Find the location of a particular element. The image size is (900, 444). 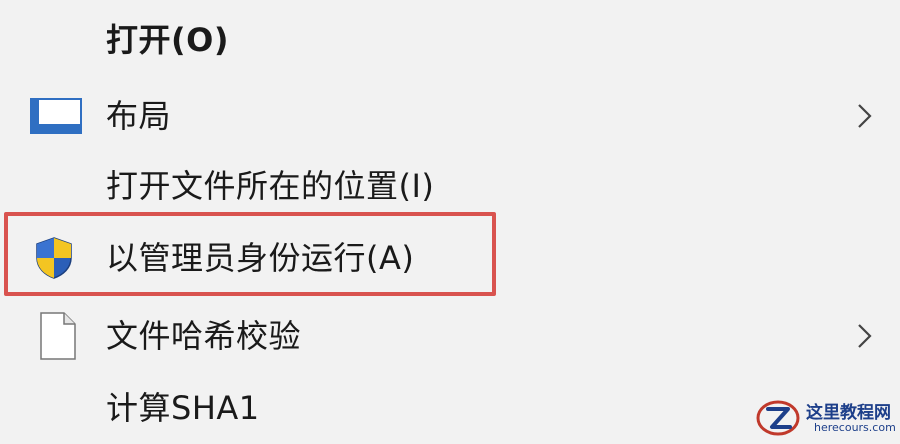

watermark-url: herecours.com is located at coordinates (855, 427).